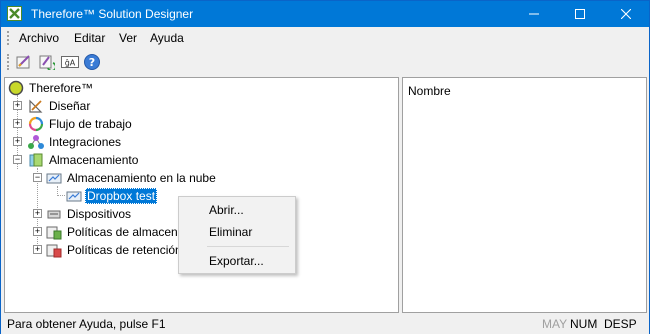  What do you see at coordinates (325, 38) in the screenshot?
I see `menu-bar: Archivo Editar Ver Ayuda` at bounding box center [325, 38].